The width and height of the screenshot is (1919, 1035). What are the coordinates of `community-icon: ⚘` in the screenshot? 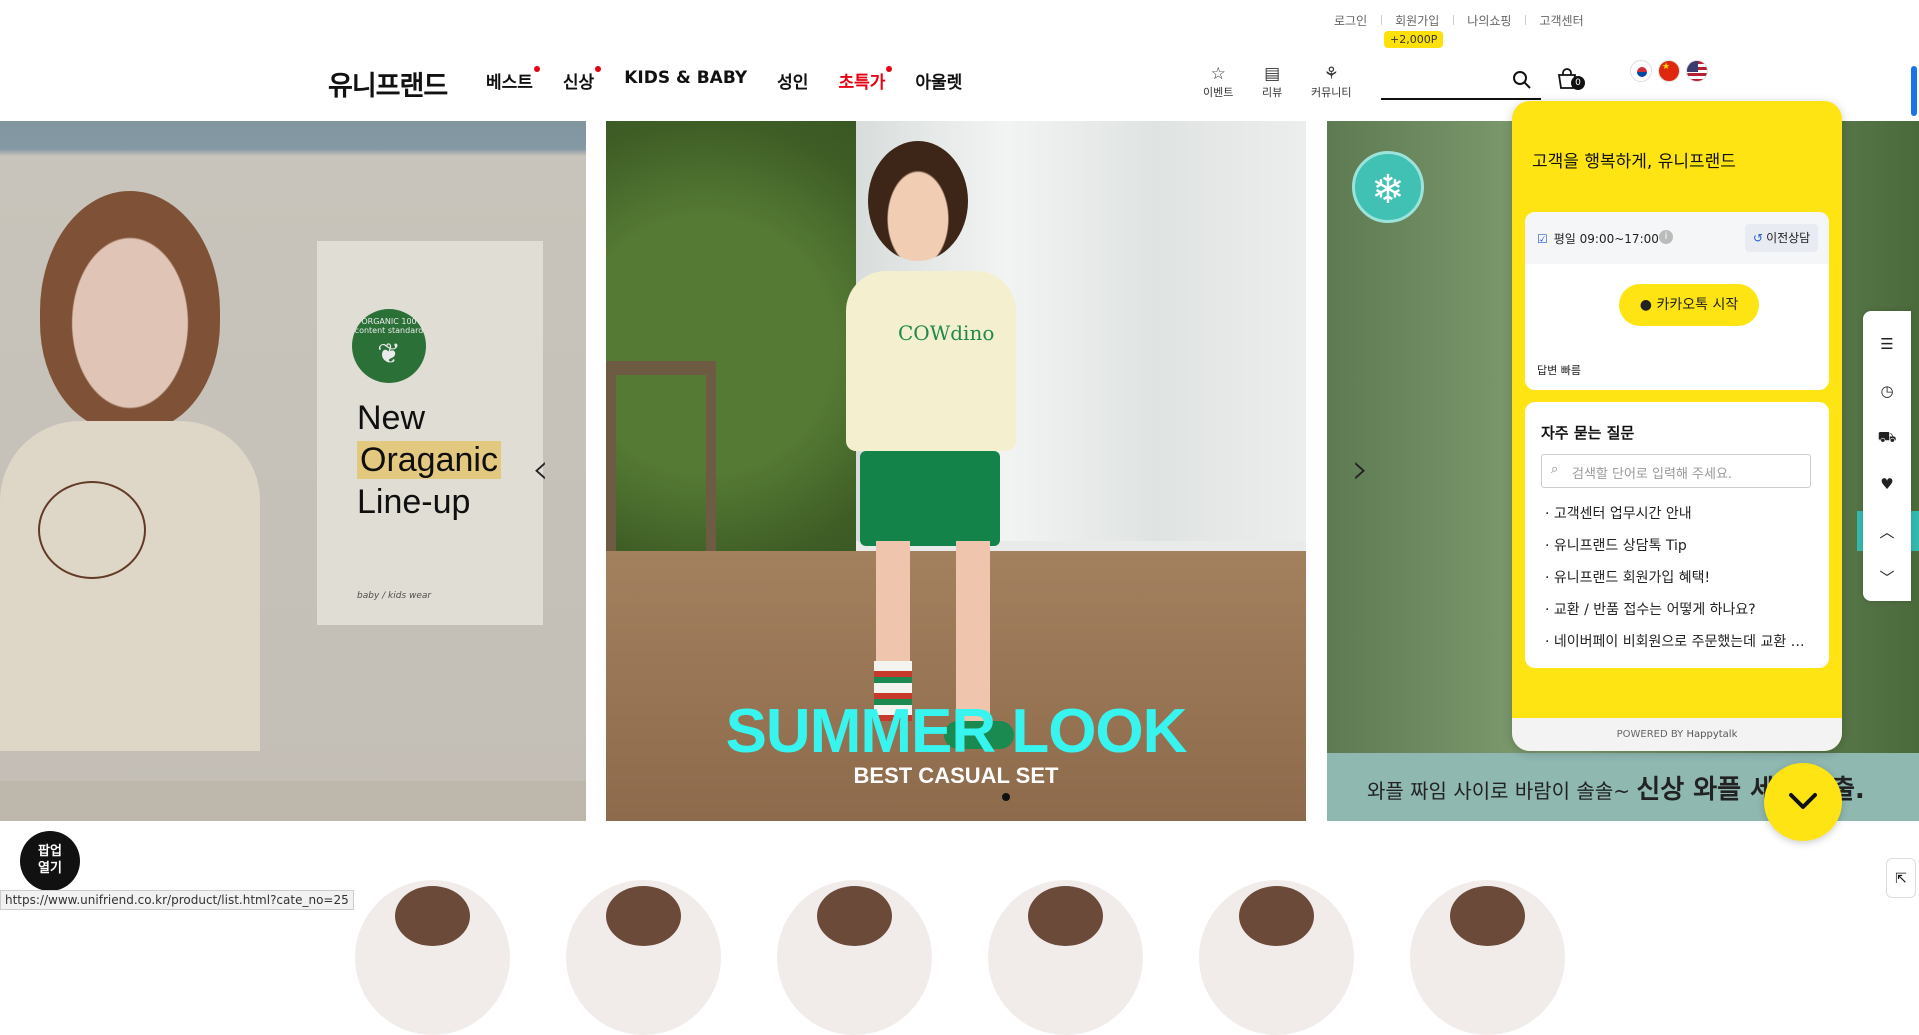 It's located at (1331, 74).